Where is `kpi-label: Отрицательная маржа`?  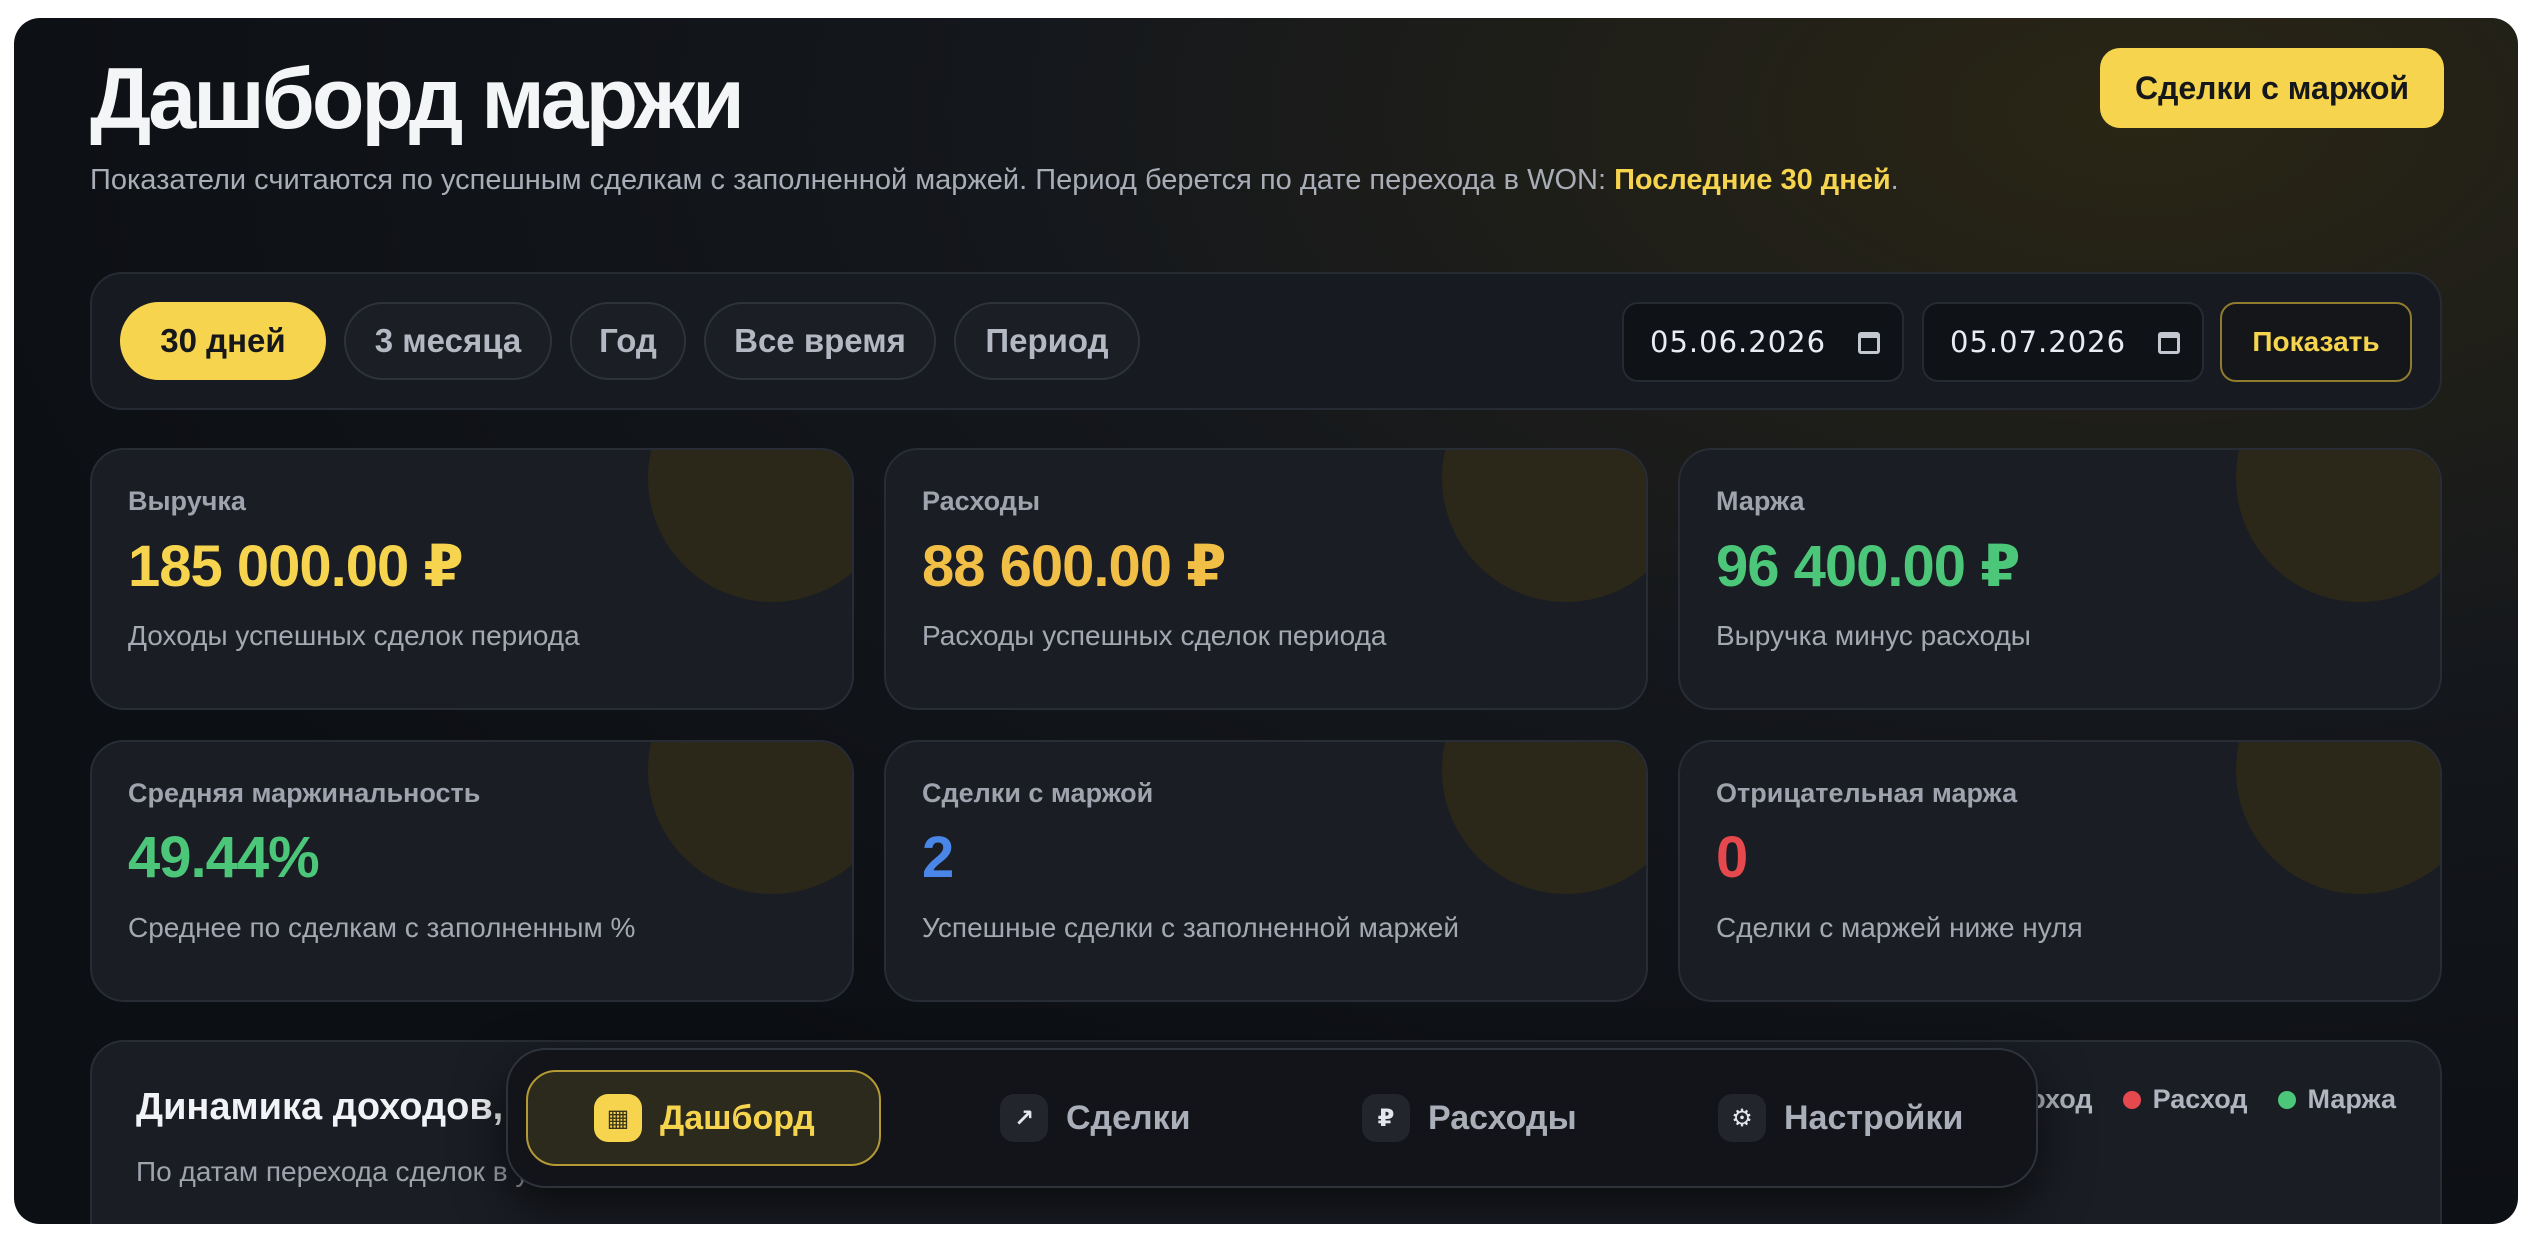 kpi-label: Отрицательная маржа is located at coordinates (1867, 793).